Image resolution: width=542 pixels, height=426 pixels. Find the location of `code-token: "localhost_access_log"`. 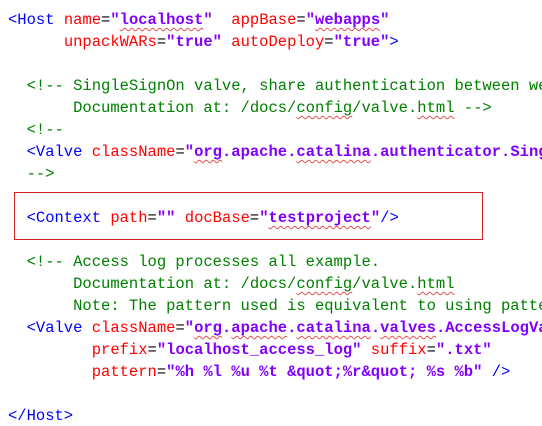

code-token: "localhost_access_log" is located at coordinates (259, 350).